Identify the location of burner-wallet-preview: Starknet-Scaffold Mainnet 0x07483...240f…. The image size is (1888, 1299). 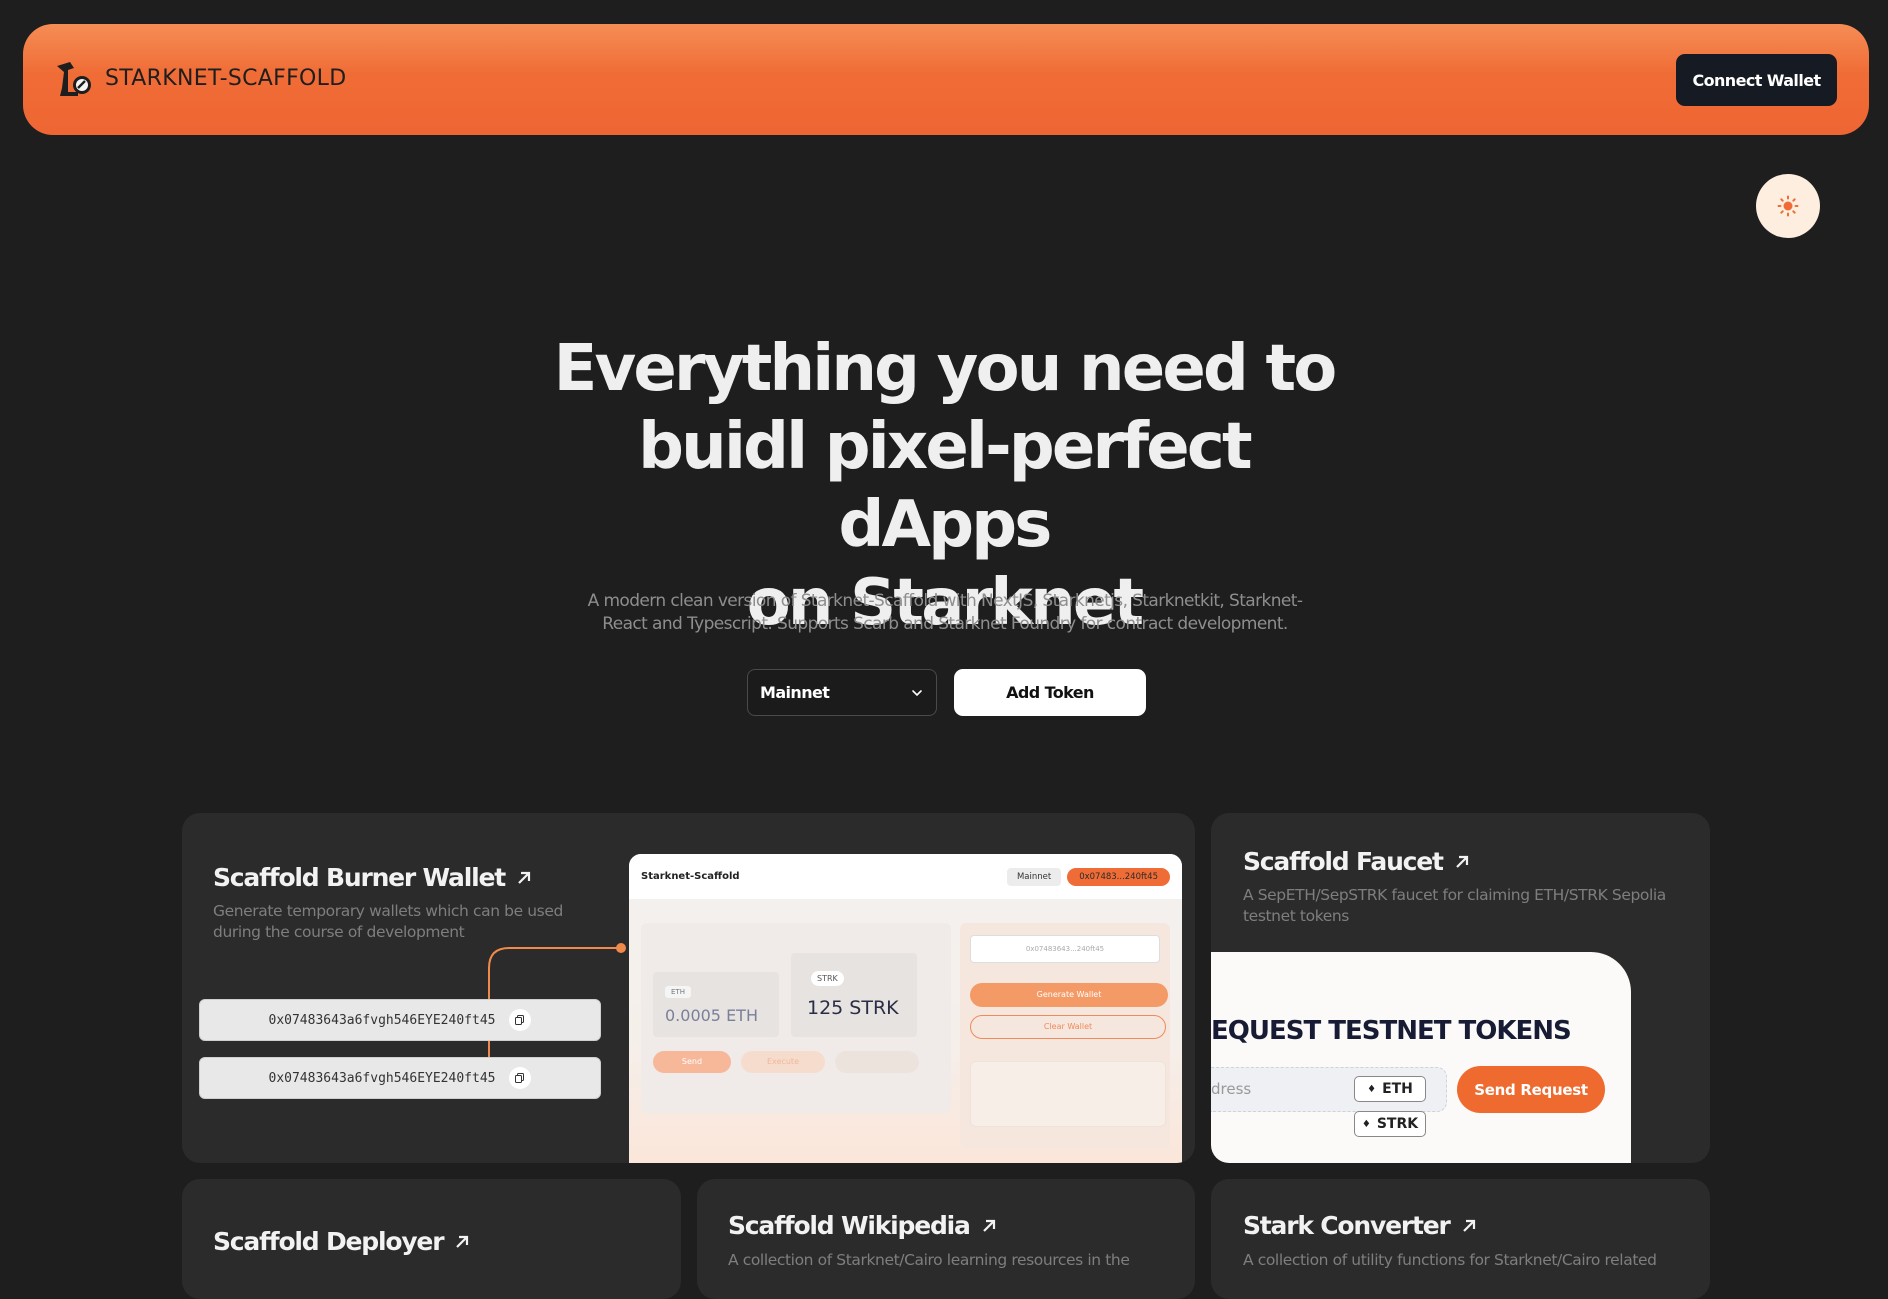
(905, 1008).